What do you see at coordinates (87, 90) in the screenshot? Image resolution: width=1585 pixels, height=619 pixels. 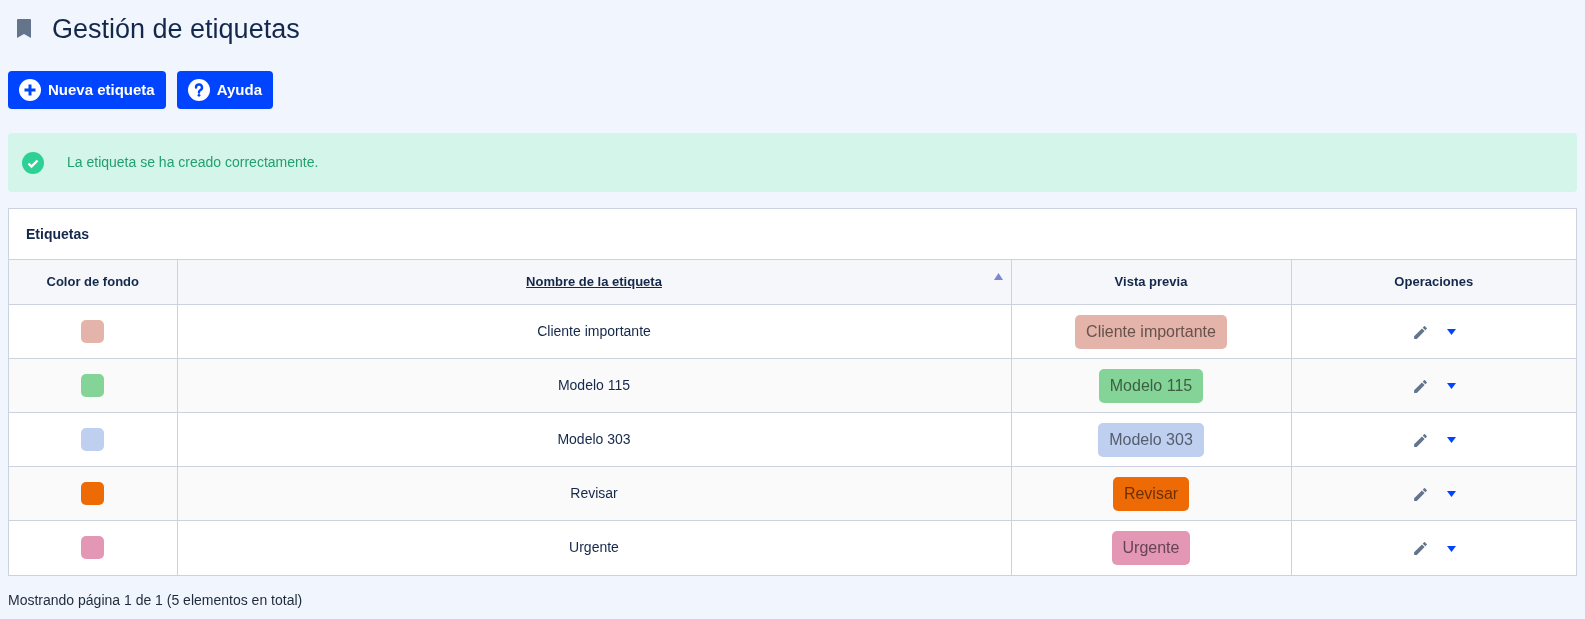 I see `new-tag-button: Nueva etiqueta` at bounding box center [87, 90].